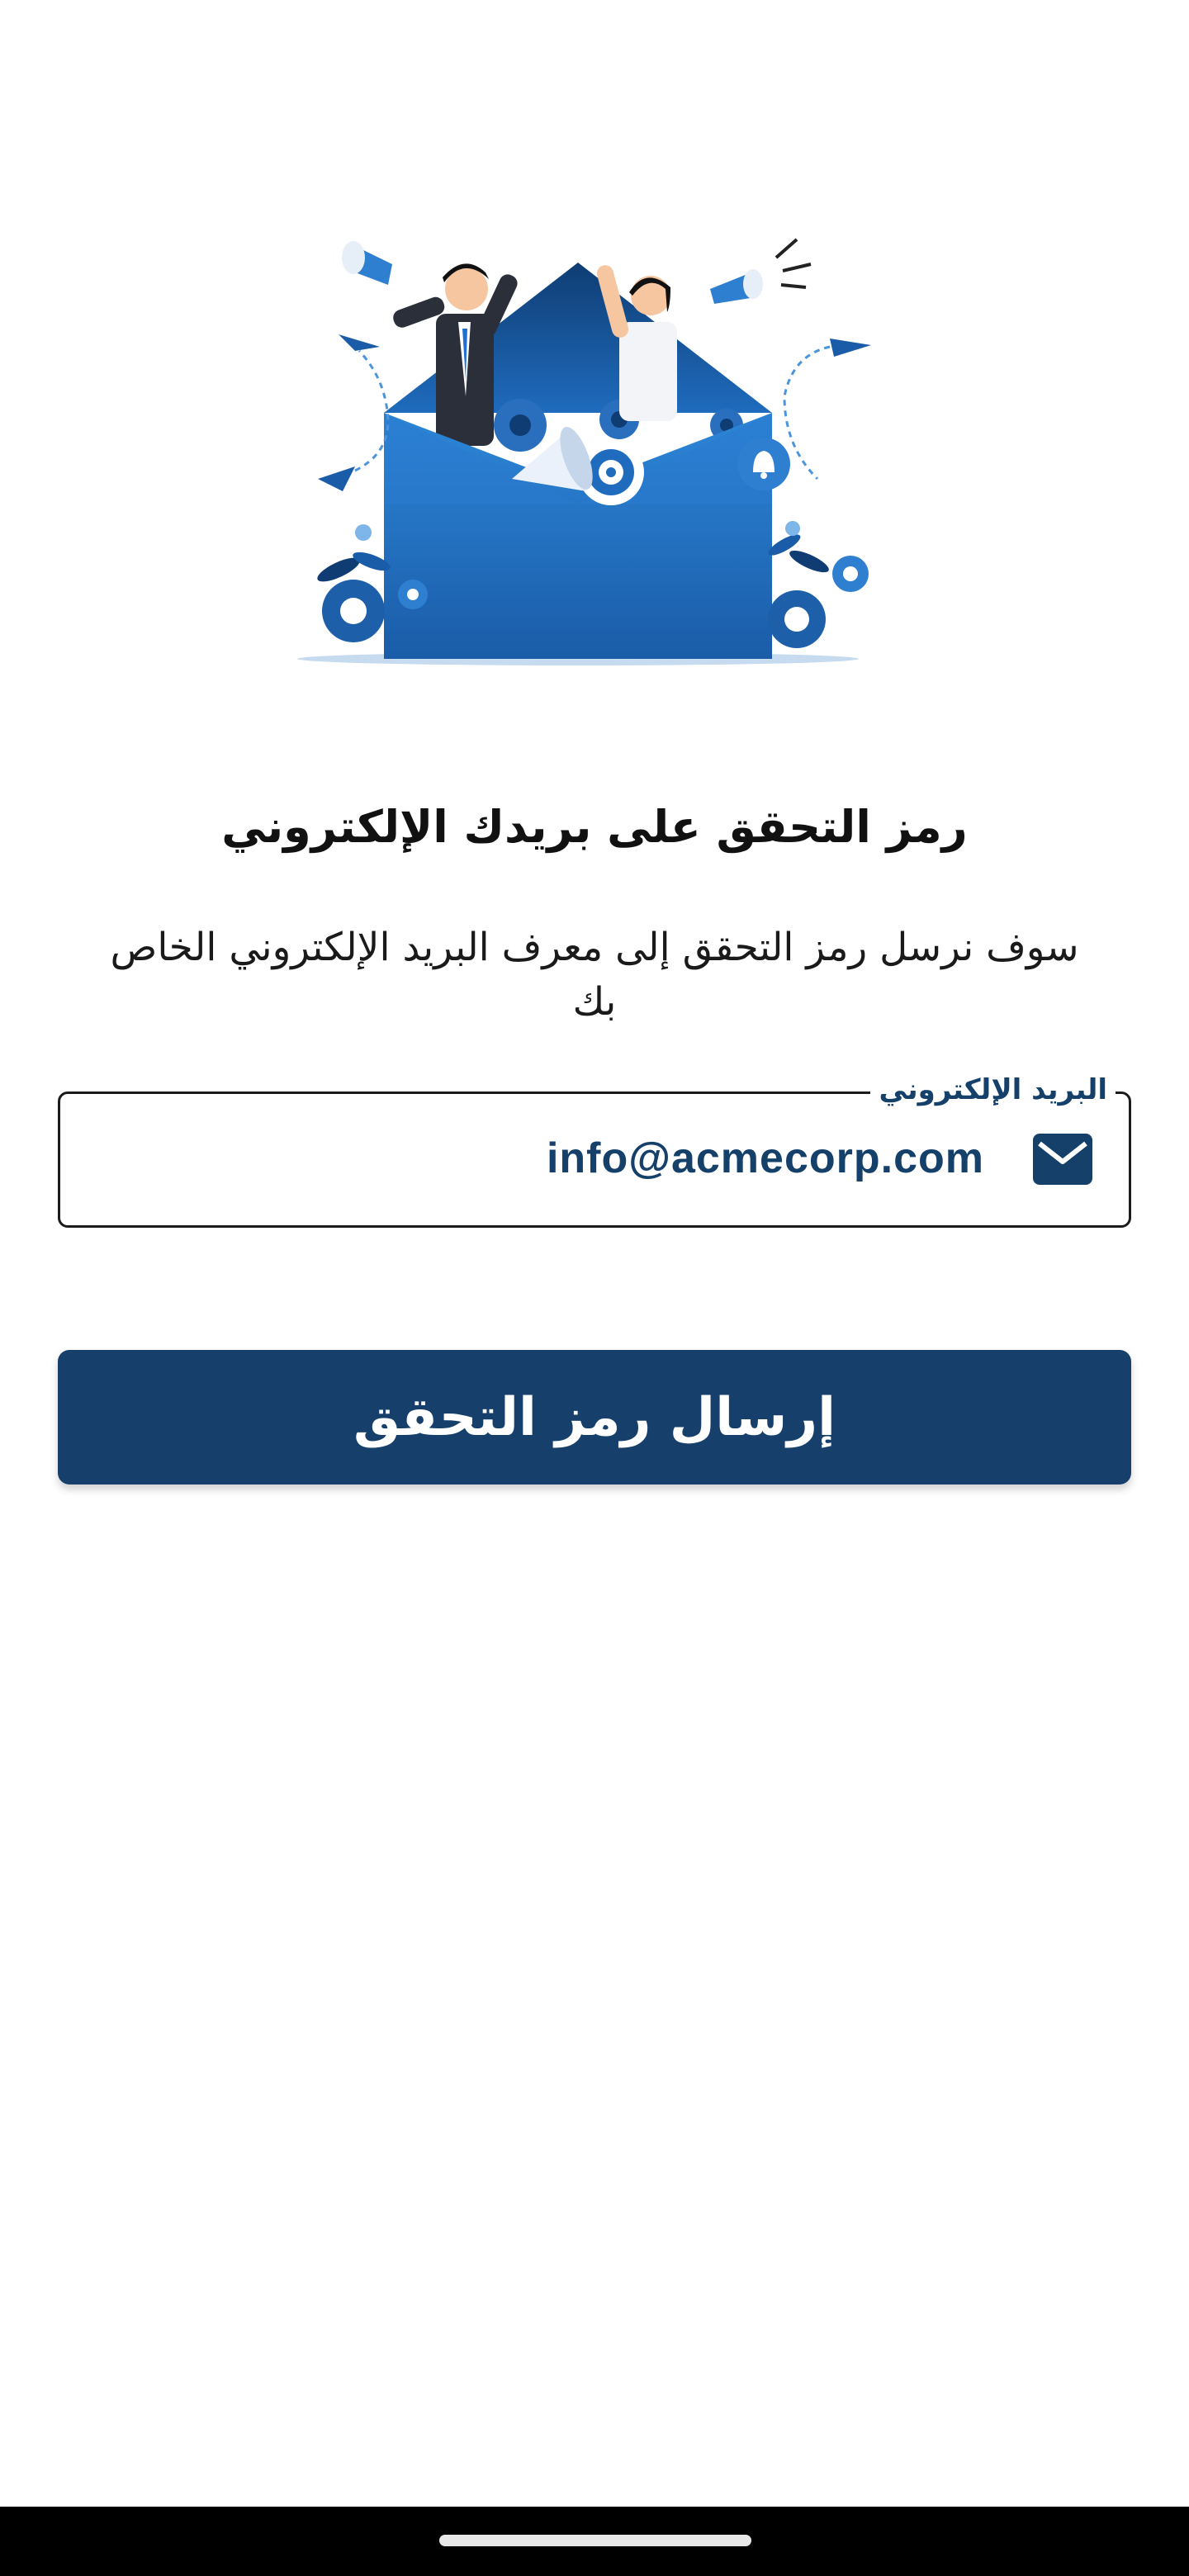  I want to click on send-verification-code-button: إرسال رمز التحقق, so click(594, 1417).